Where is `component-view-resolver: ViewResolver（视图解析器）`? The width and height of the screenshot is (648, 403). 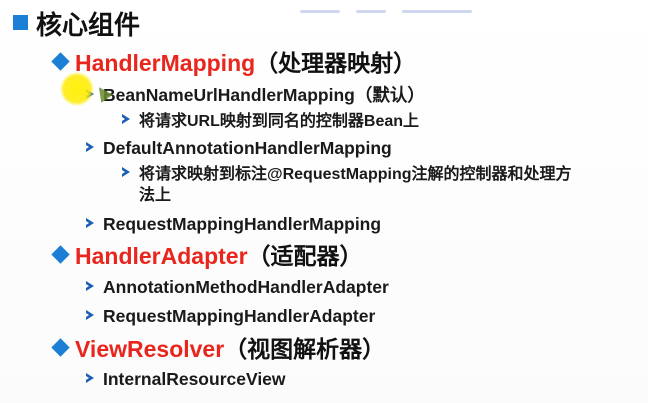 component-view-resolver: ViewResolver（视图解析器） is located at coordinates (217, 349).